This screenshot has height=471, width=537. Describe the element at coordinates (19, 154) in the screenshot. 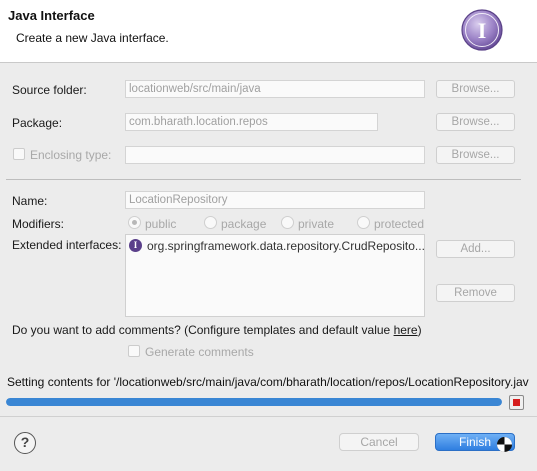

I see `enclosing-type-checkbox` at that location.